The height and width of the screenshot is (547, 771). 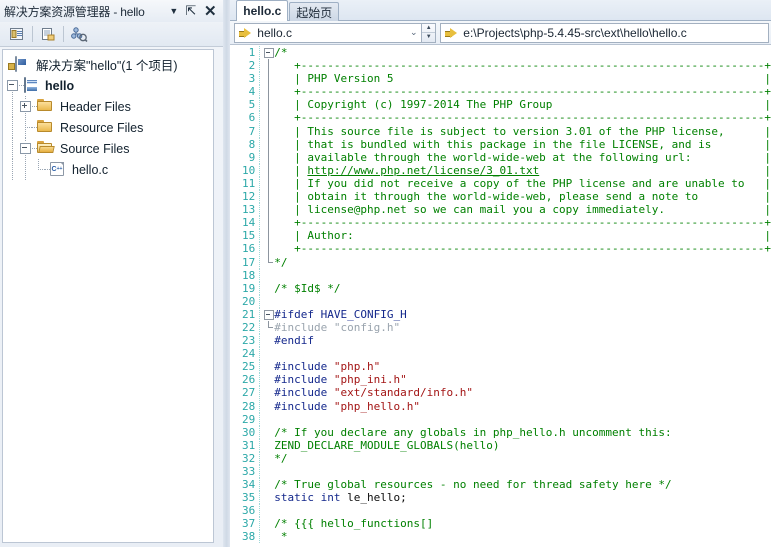 I want to click on code-text: */, so click(x=522, y=458).